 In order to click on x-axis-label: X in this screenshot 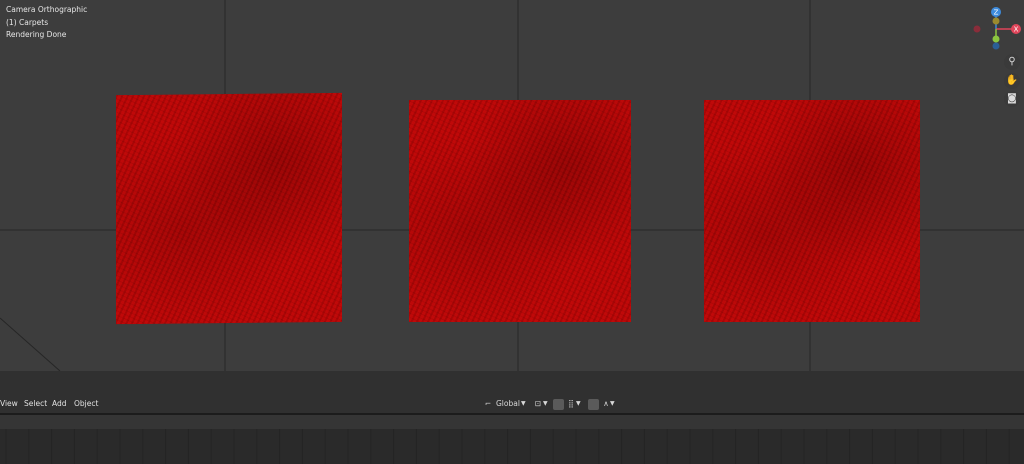, I will do `click(1016, 30)`.